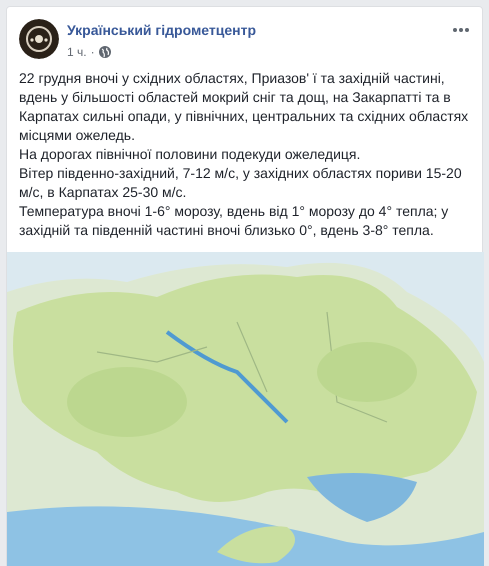 The image size is (489, 566). Describe the element at coordinates (461, 30) in the screenshot. I see `more-icon` at that location.